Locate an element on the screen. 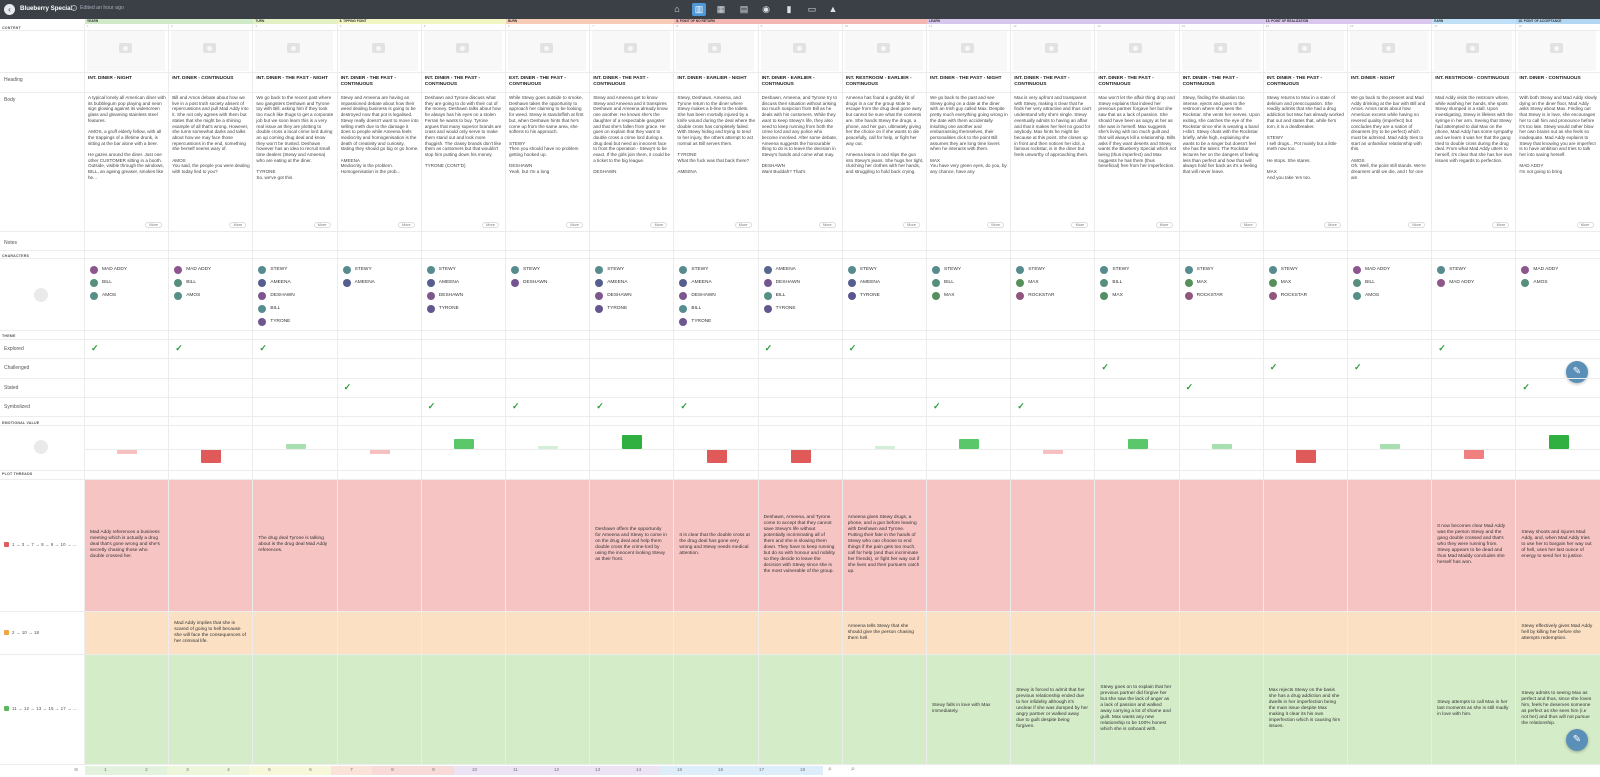 The width and height of the screenshot is (1600, 777). home-icon: ⌂ is located at coordinates (677, 9).